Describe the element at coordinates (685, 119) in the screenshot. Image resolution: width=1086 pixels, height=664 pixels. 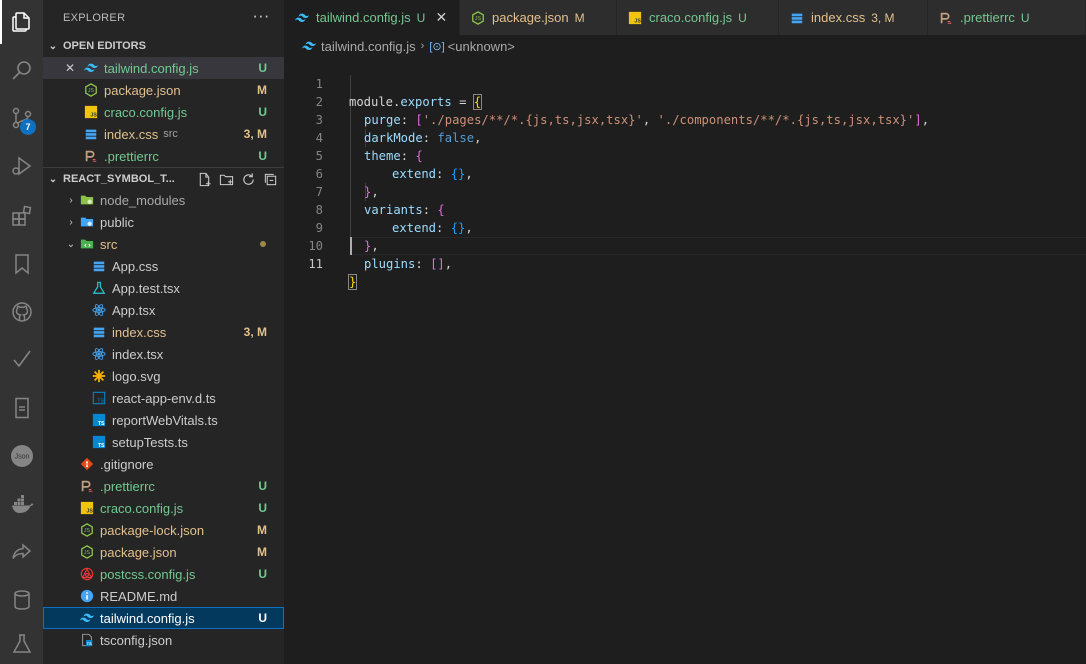
I see `code-line: 3 darkMode: false,` at that location.